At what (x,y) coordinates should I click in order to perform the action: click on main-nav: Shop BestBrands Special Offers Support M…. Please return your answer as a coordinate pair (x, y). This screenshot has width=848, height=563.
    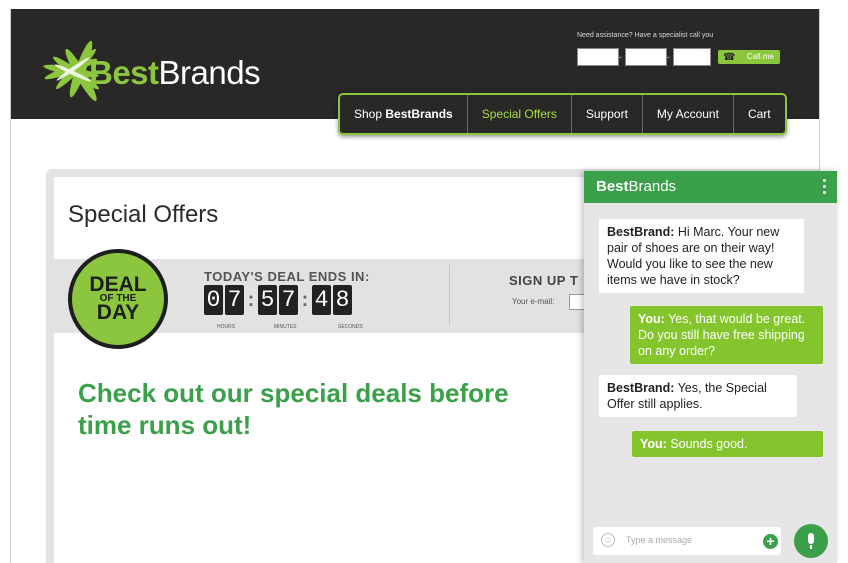
    Looking at the image, I should click on (562, 114).